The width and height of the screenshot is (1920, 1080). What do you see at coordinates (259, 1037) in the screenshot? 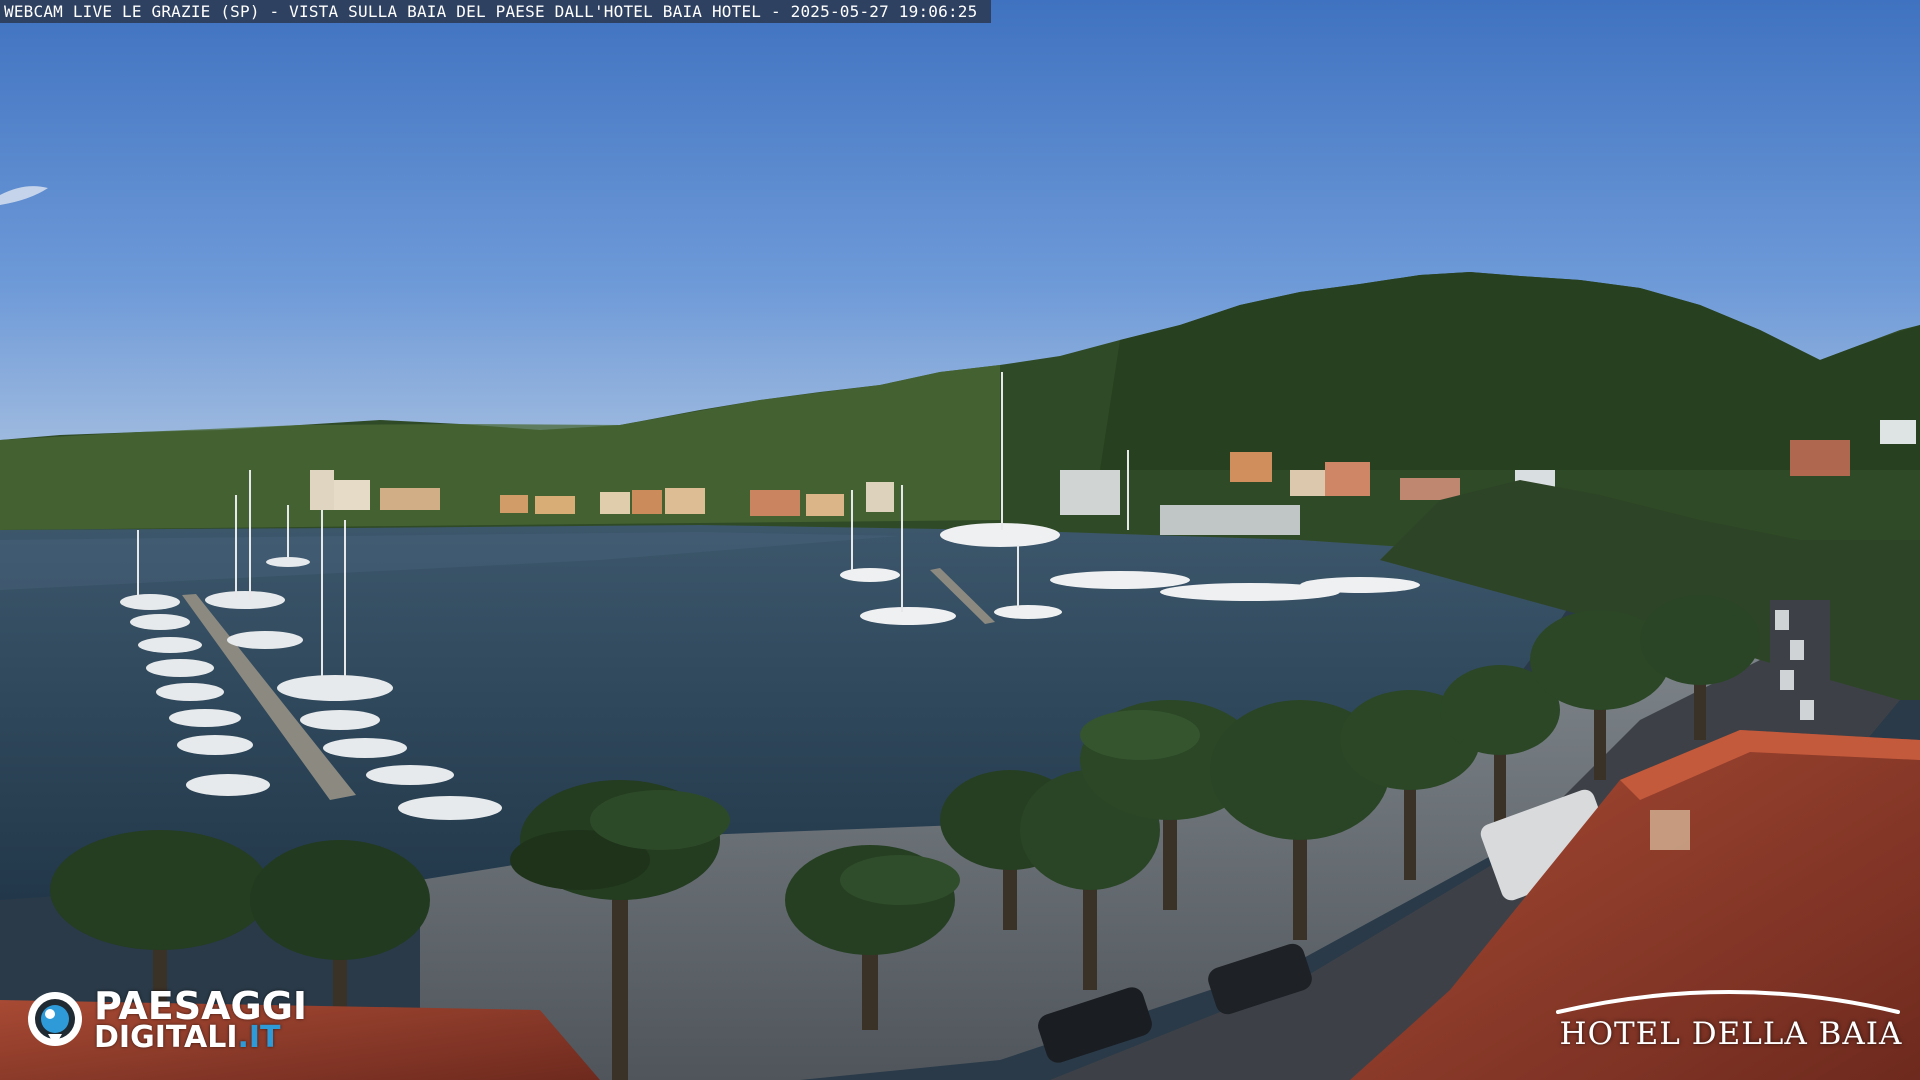
I see `logo-line2-tld: .IT` at bounding box center [259, 1037].